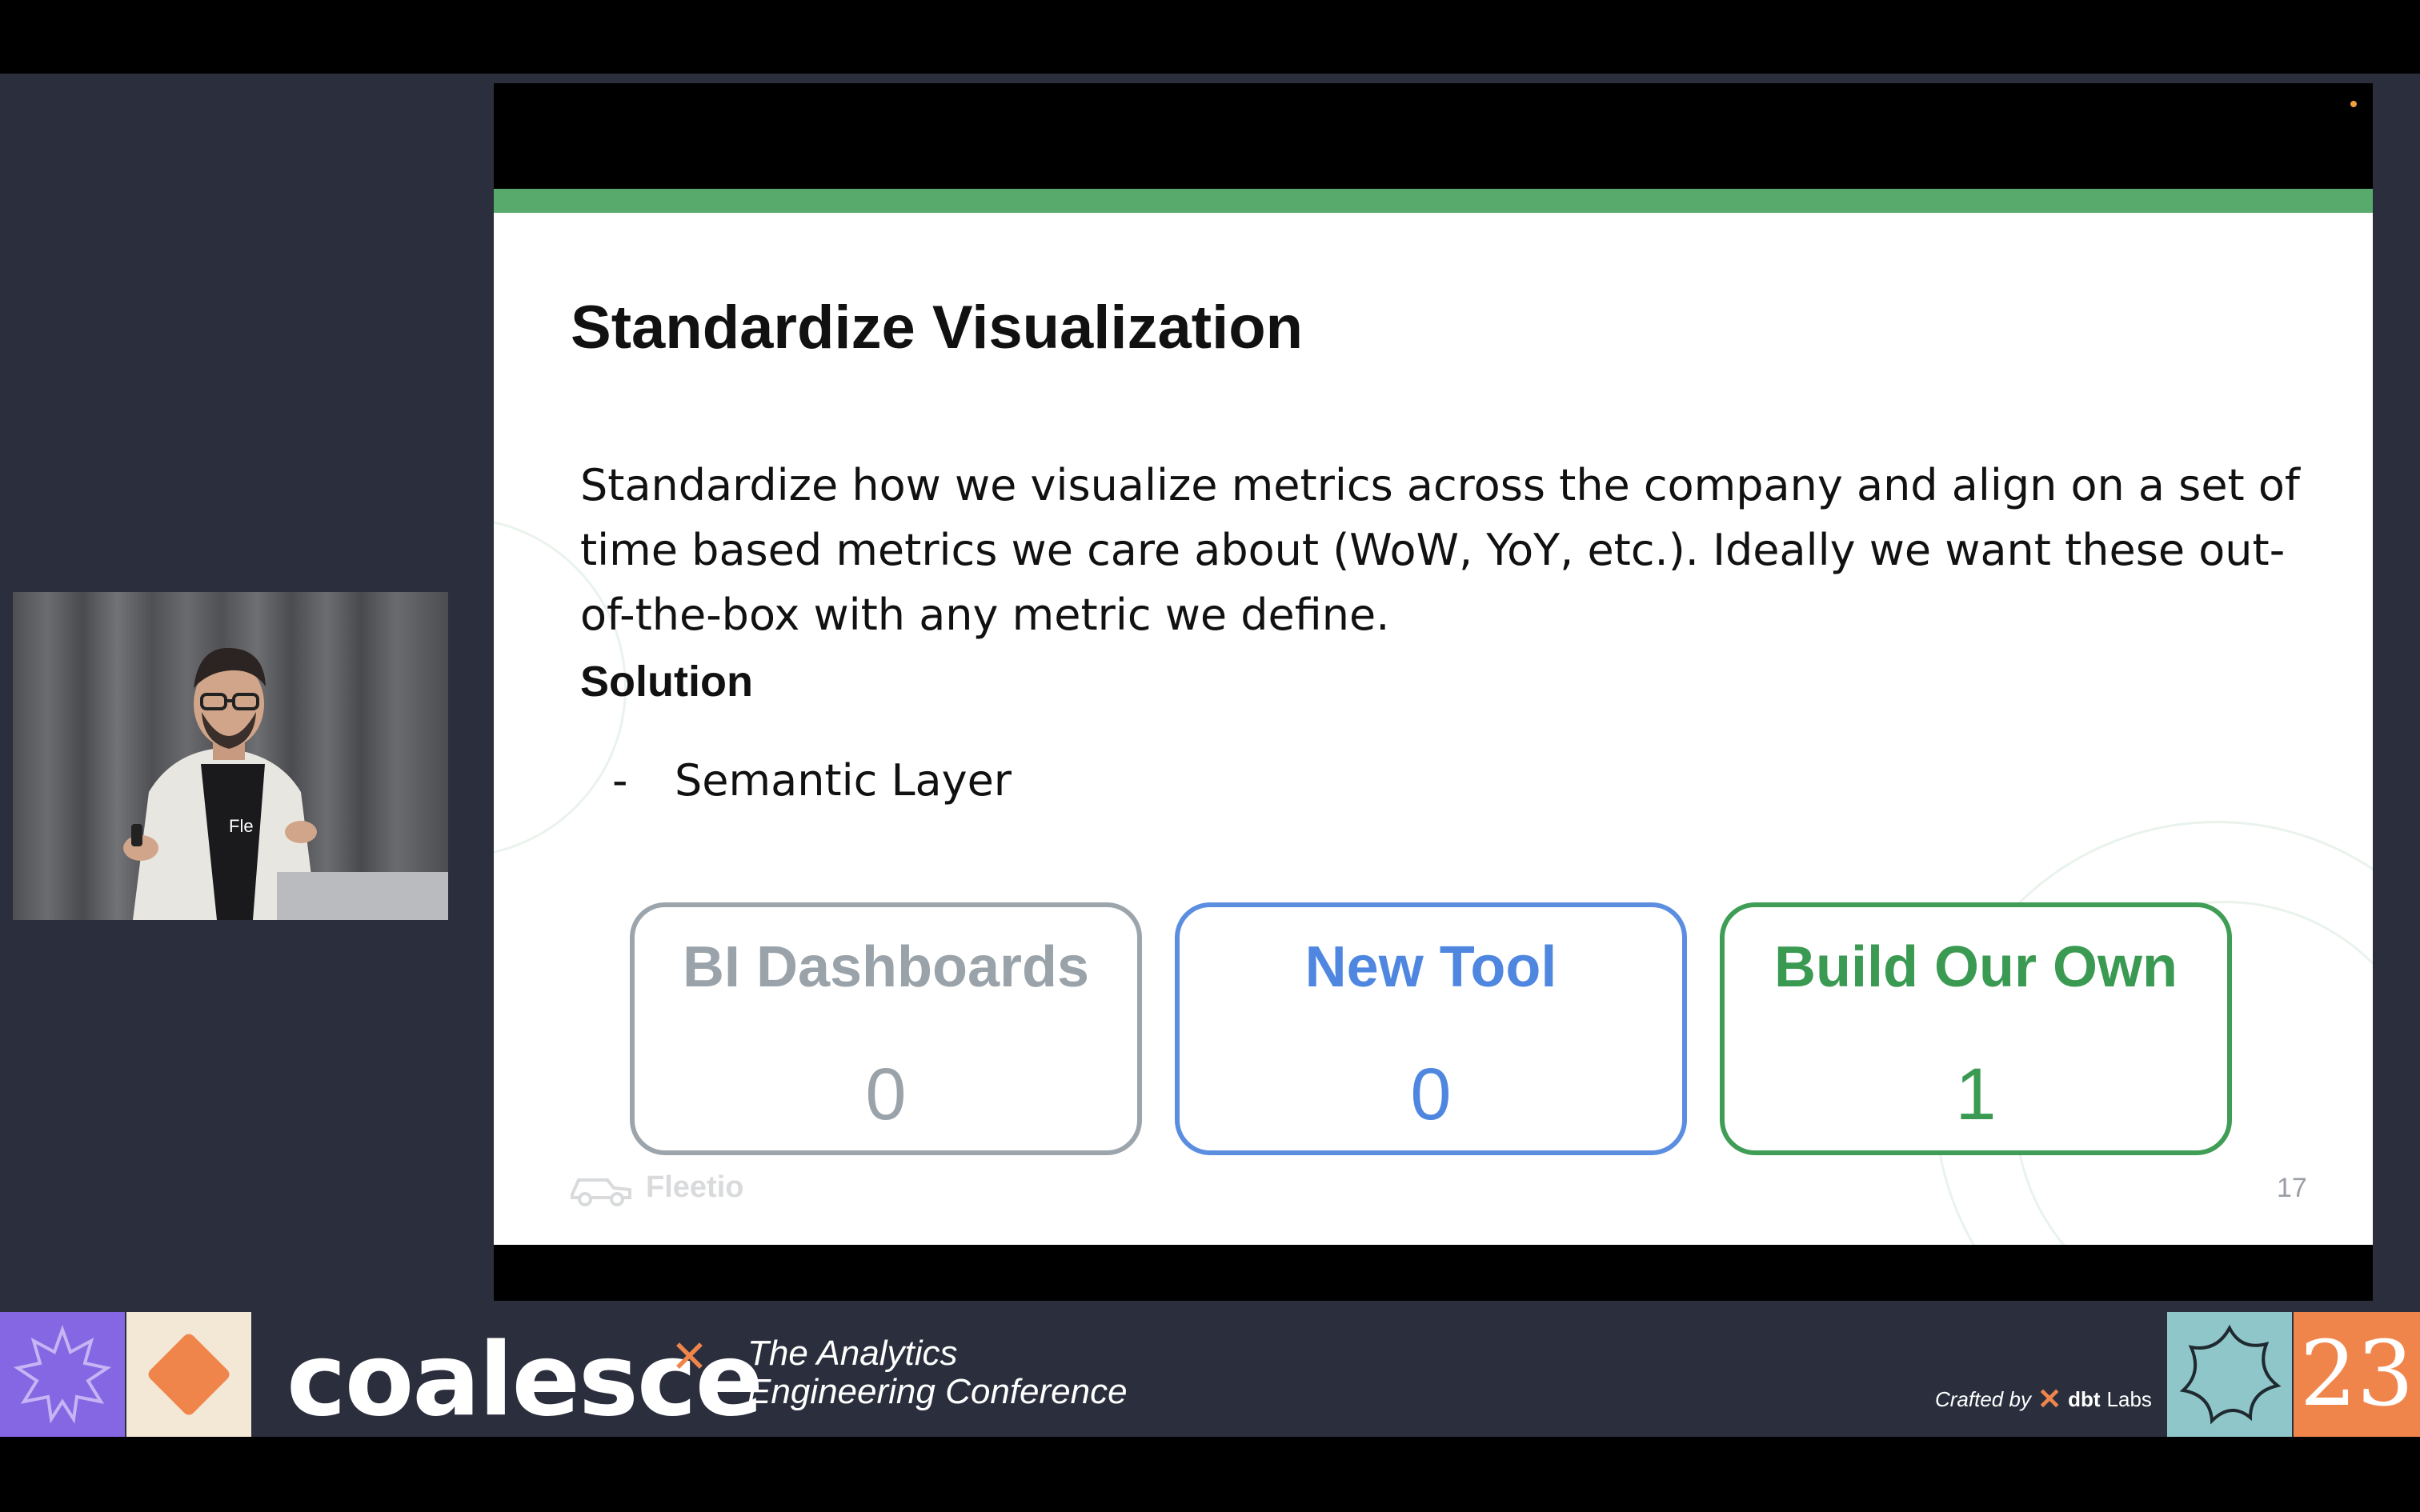 Image resolution: width=2420 pixels, height=1512 pixels. What do you see at coordinates (666, 682) in the screenshot?
I see `solution-heading: Solution` at bounding box center [666, 682].